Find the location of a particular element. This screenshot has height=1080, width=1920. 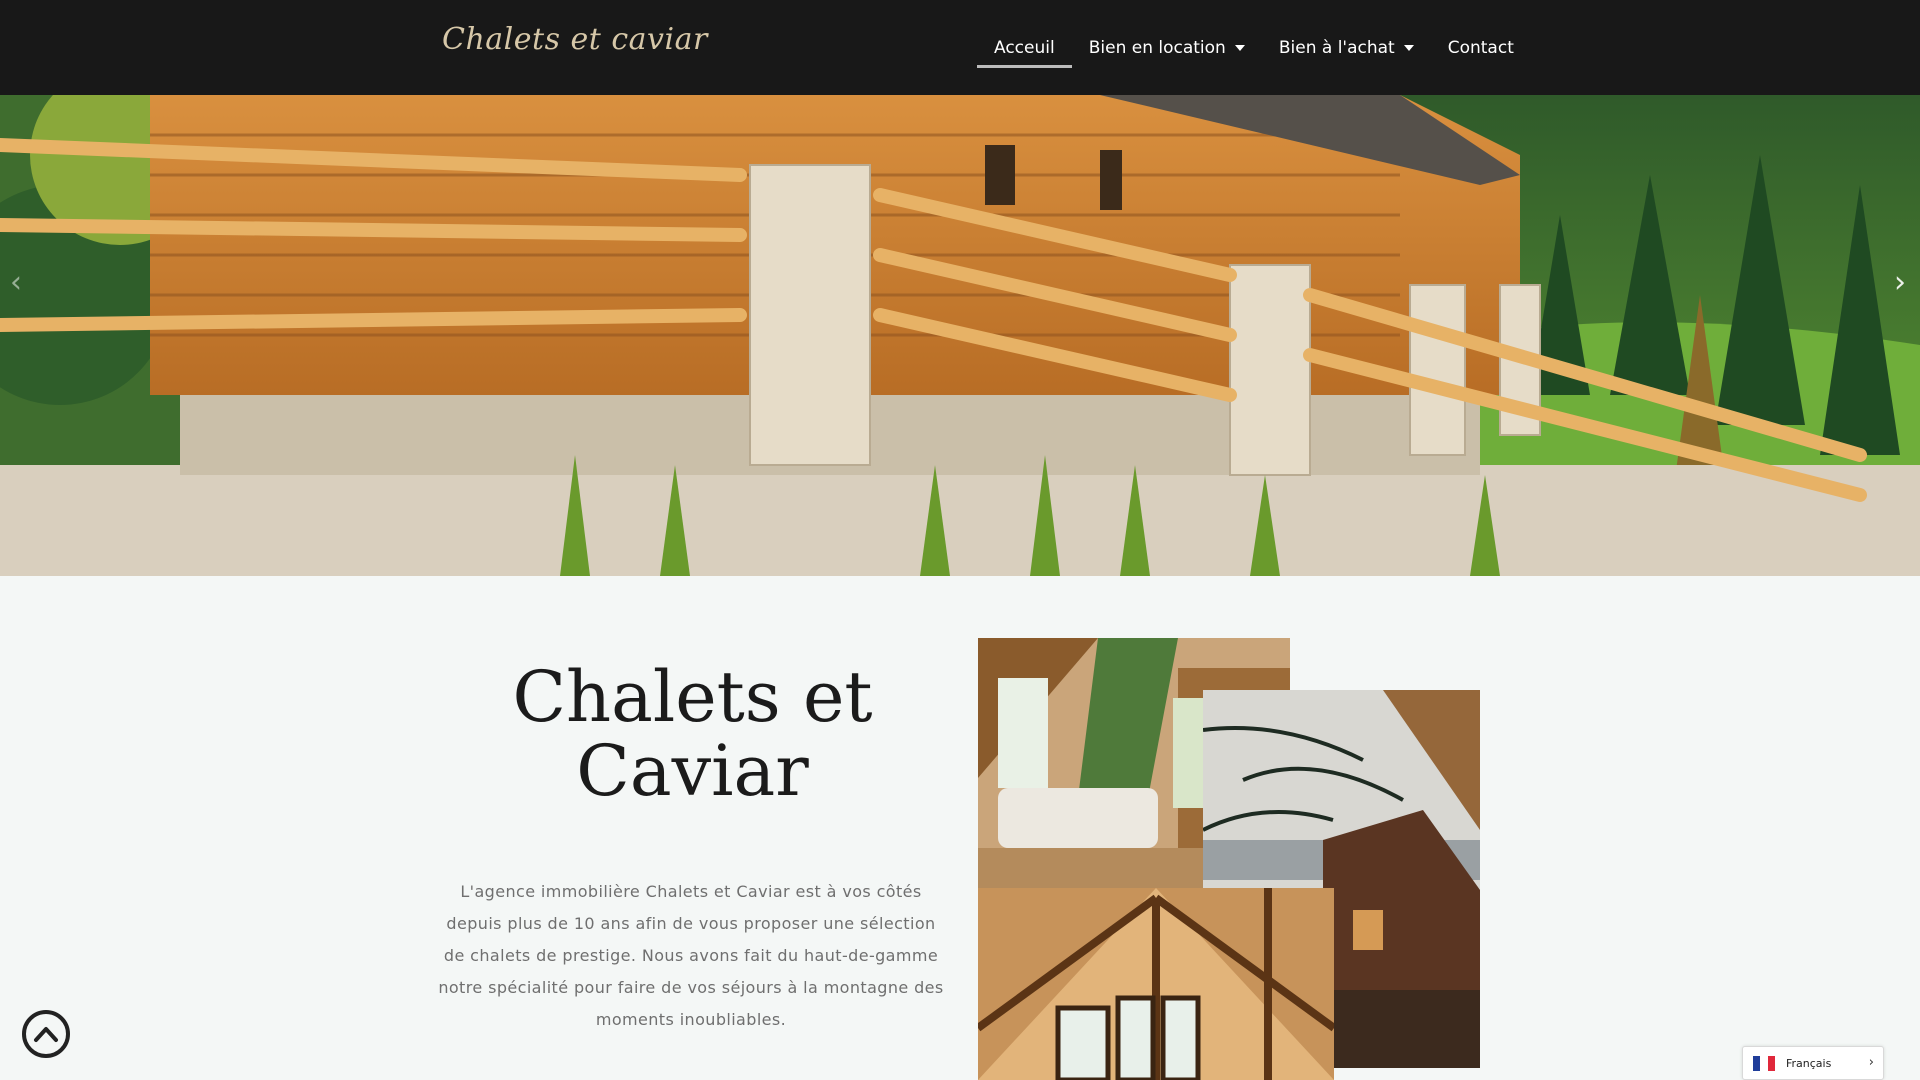

flag-stripe-blue is located at coordinates (1757, 1063).